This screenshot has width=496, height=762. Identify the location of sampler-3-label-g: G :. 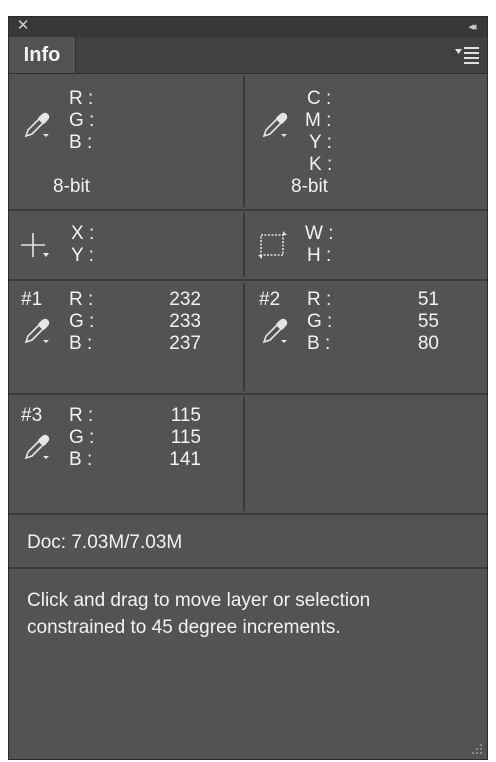
(82, 437).